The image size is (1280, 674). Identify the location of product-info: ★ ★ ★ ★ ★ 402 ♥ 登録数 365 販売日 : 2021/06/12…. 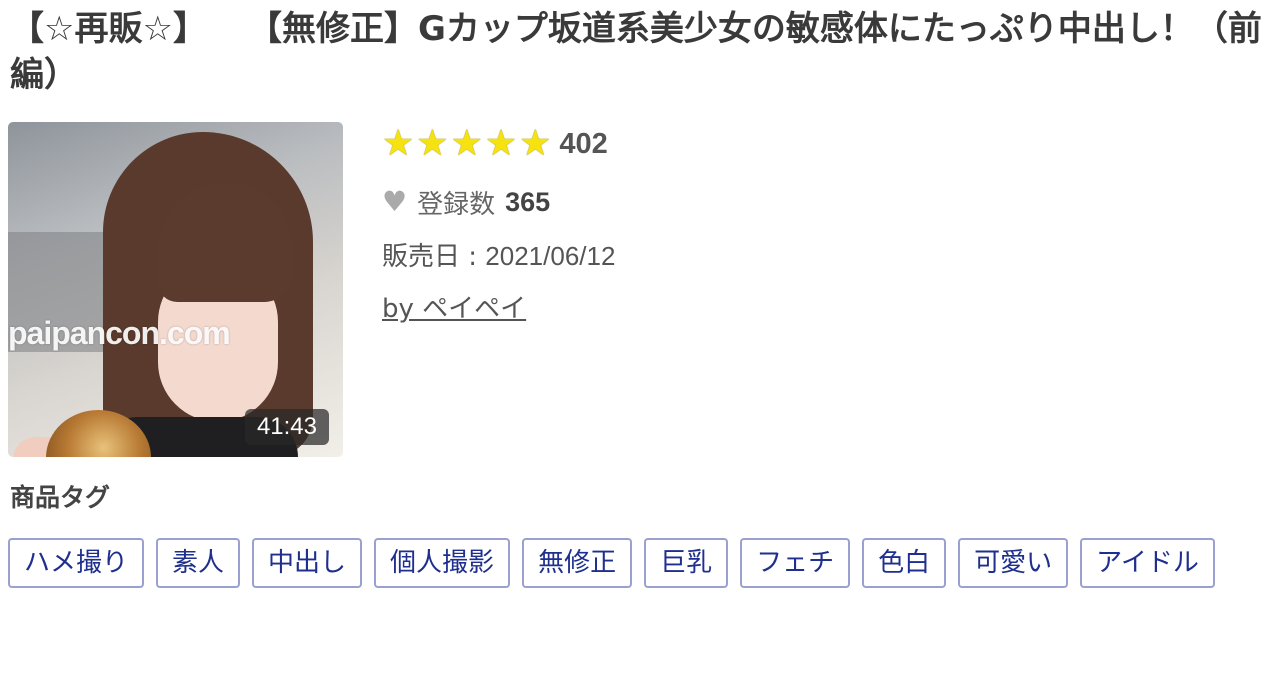
(498, 223).